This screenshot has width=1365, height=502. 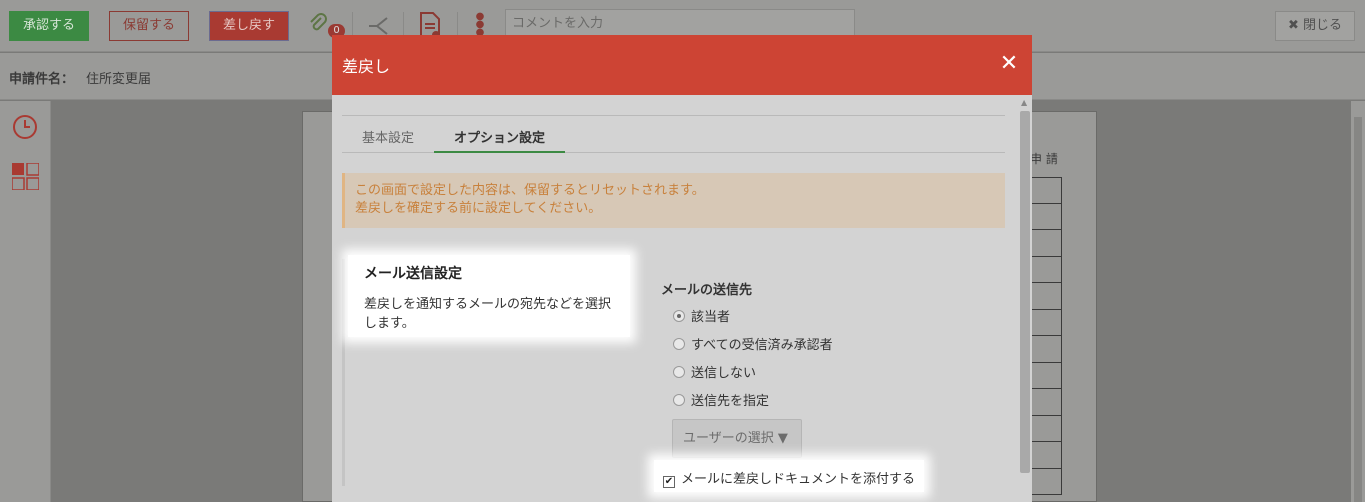 I want to click on close-label: 閉じる, so click(x=1323, y=25).